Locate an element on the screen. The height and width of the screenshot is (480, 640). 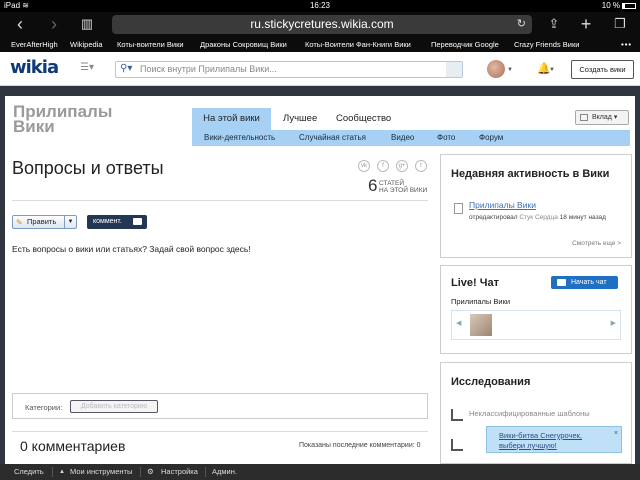
clock: 16:23 is located at coordinates (320, 5).